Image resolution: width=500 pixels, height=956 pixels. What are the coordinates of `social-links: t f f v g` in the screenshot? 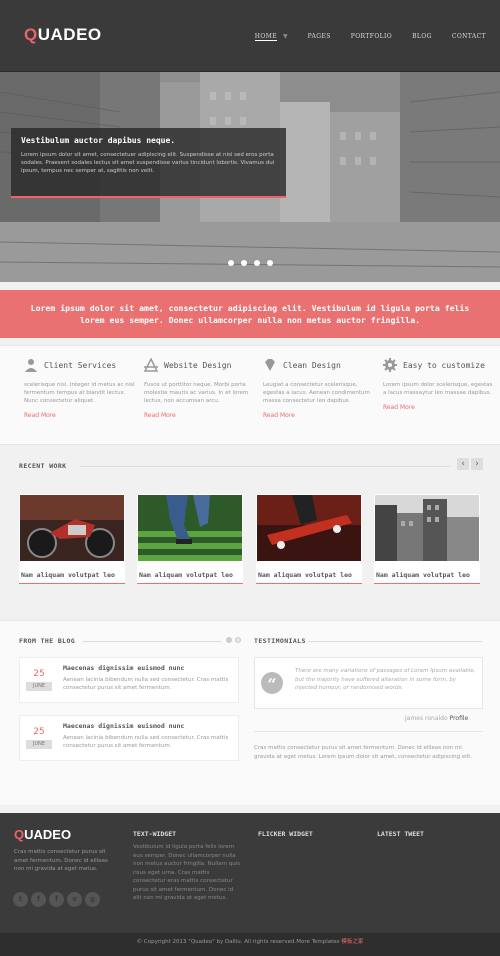 It's located at (58, 899).